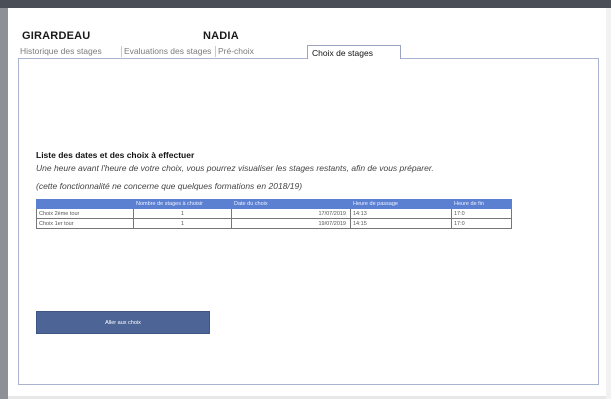  I want to click on tab-choix-de-stages: Choix de stages, so click(354, 52).